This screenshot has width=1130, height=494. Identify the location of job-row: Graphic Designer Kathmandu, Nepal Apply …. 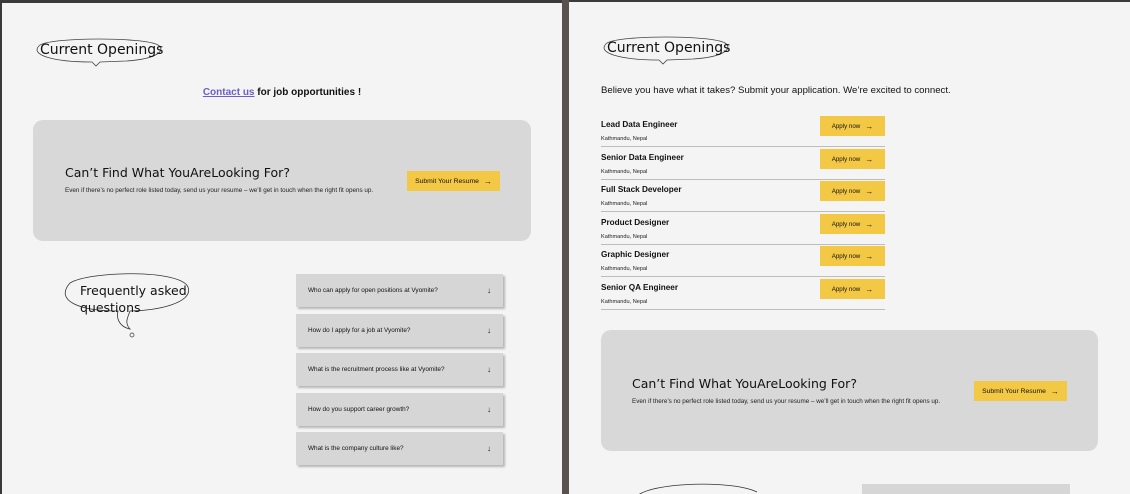
(743, 261).